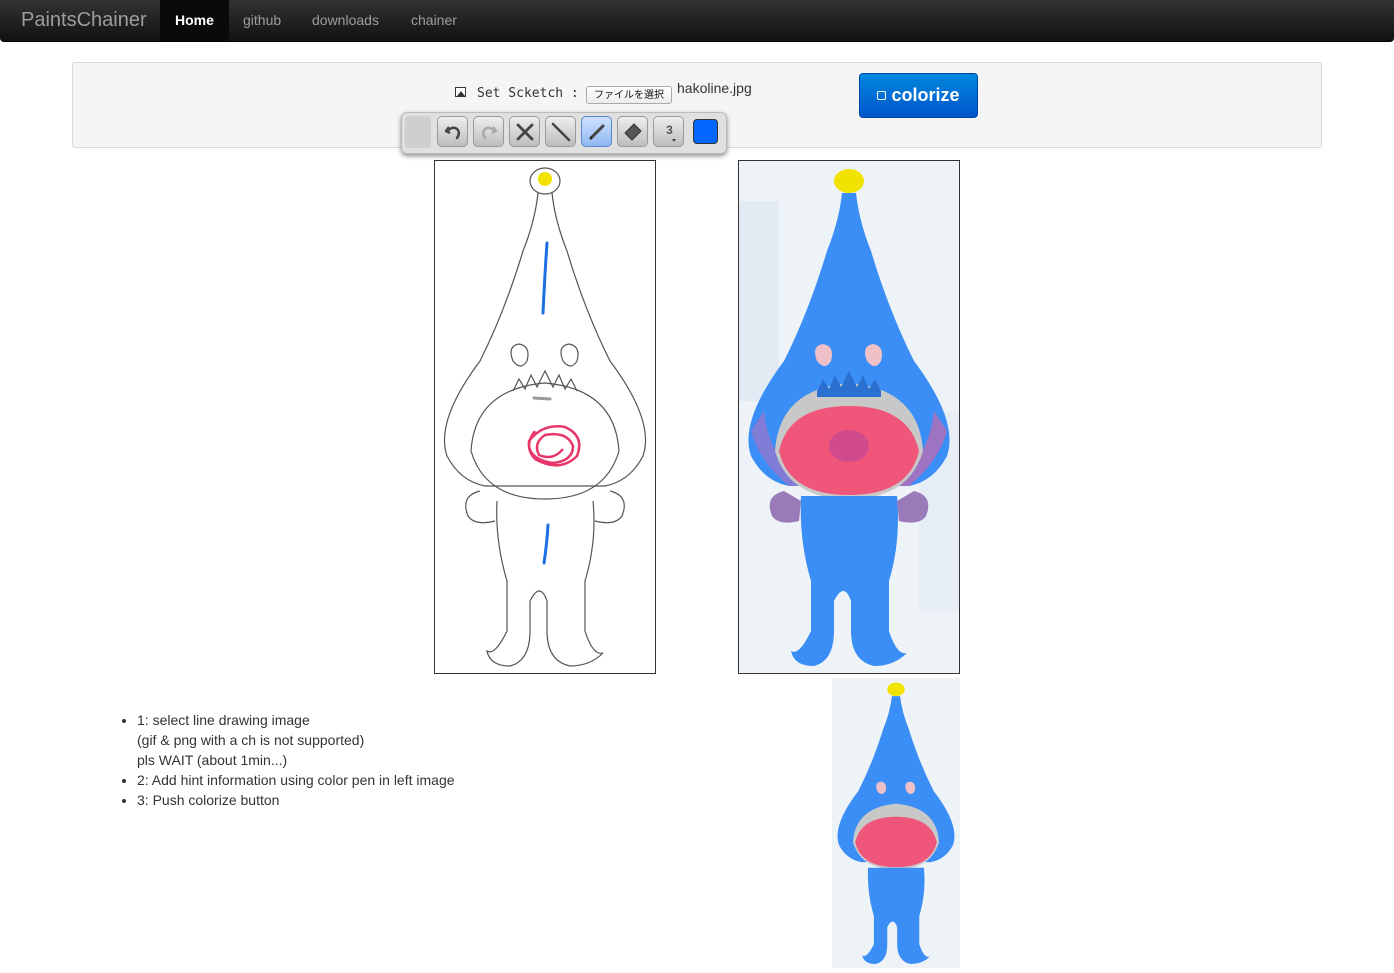 The height and width of the screenshot is (973, 1394). I want to click on edit-icon, so click(882, 95).